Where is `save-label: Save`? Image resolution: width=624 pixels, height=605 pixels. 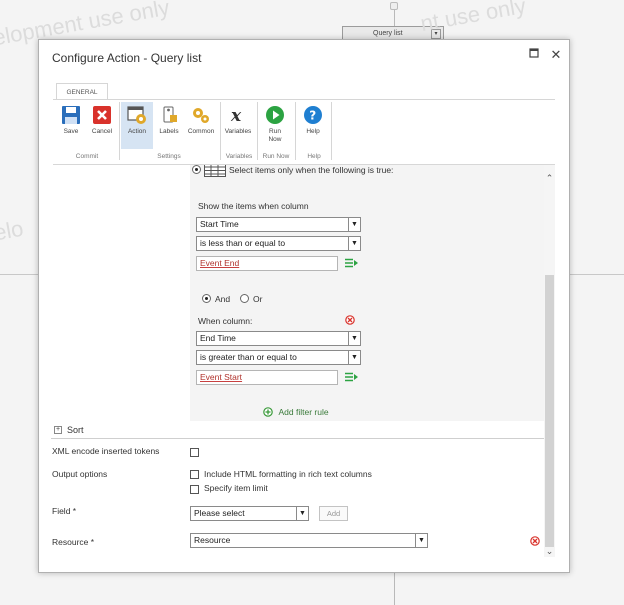
save-label: Save is located at coordinates (71, 131).